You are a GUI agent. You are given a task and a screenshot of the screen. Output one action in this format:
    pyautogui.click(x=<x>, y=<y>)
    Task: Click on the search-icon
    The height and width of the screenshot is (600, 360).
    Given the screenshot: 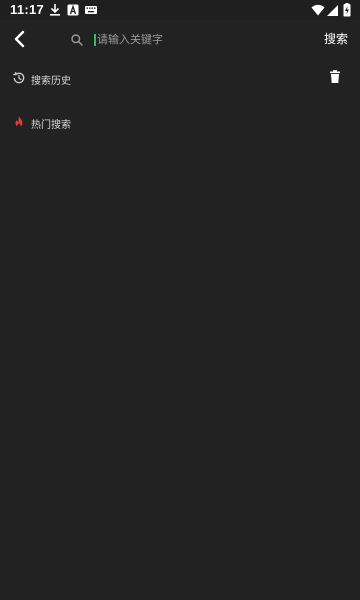 What is the action you would take?
    pyautogui.click(x=77, y=39)
    